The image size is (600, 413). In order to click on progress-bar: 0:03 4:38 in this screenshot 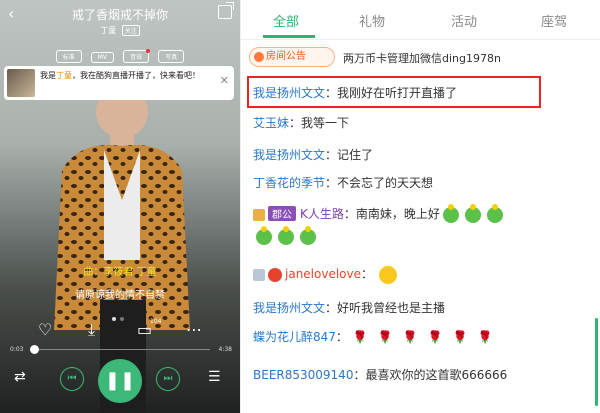, I will do `click(120, 350)`.